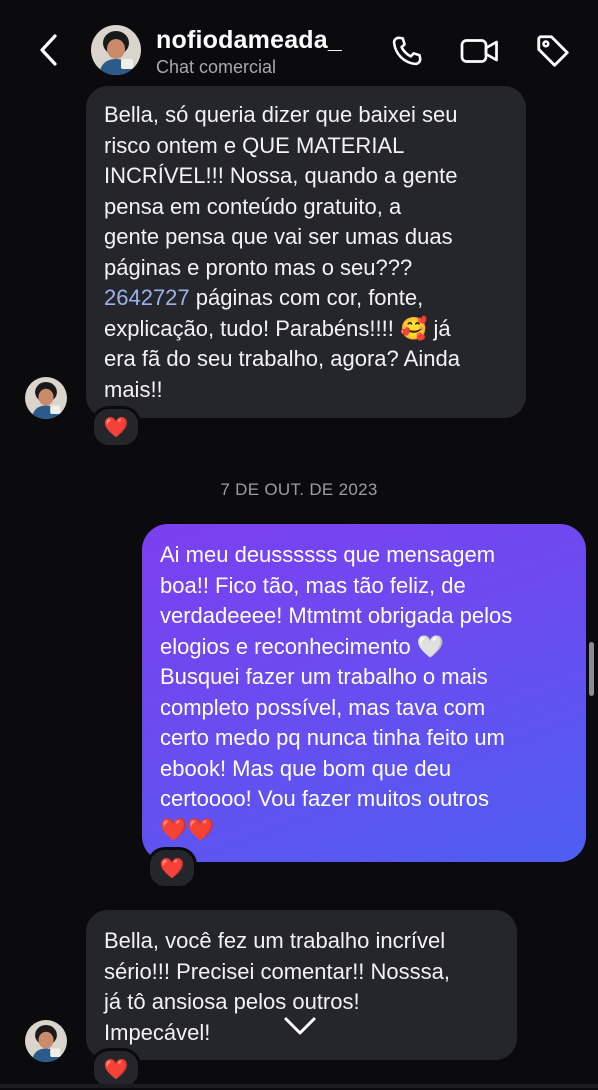 The height and width of the screenshot is (1090, 598). What do you see at coordinates (324, 676) in the screenshot?
I see `message-line: Busquei fazer um trabalho o mais` at bounding box center [324, 676].